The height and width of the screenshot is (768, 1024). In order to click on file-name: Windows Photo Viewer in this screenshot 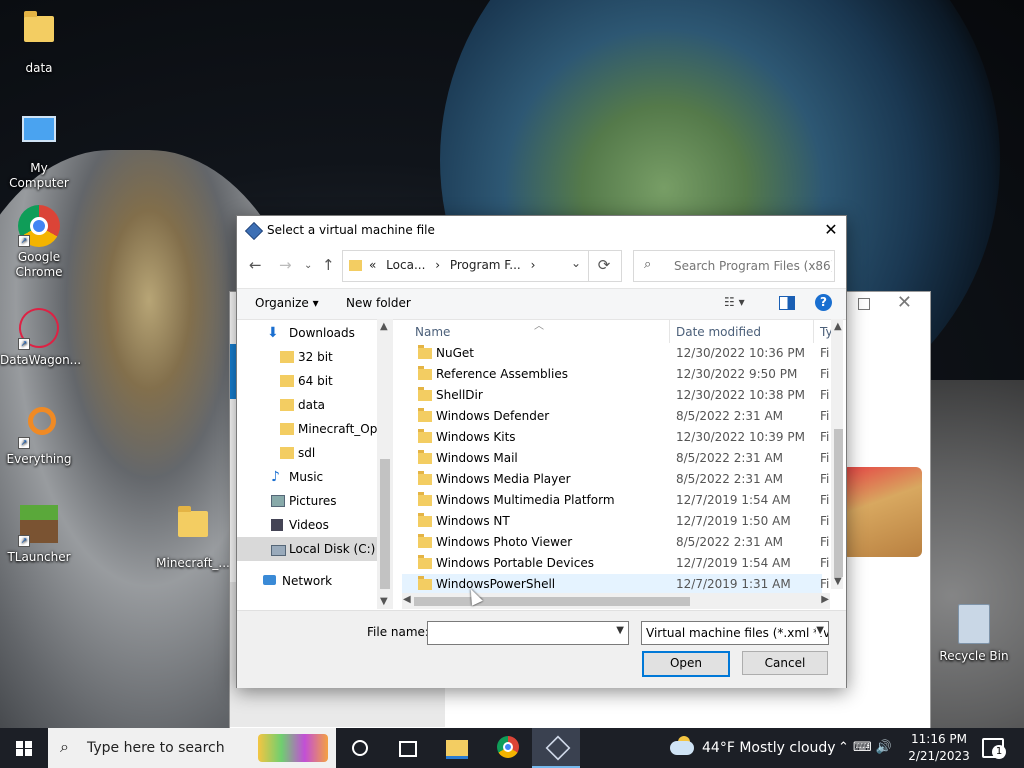, I will do `click(504, 542)`.